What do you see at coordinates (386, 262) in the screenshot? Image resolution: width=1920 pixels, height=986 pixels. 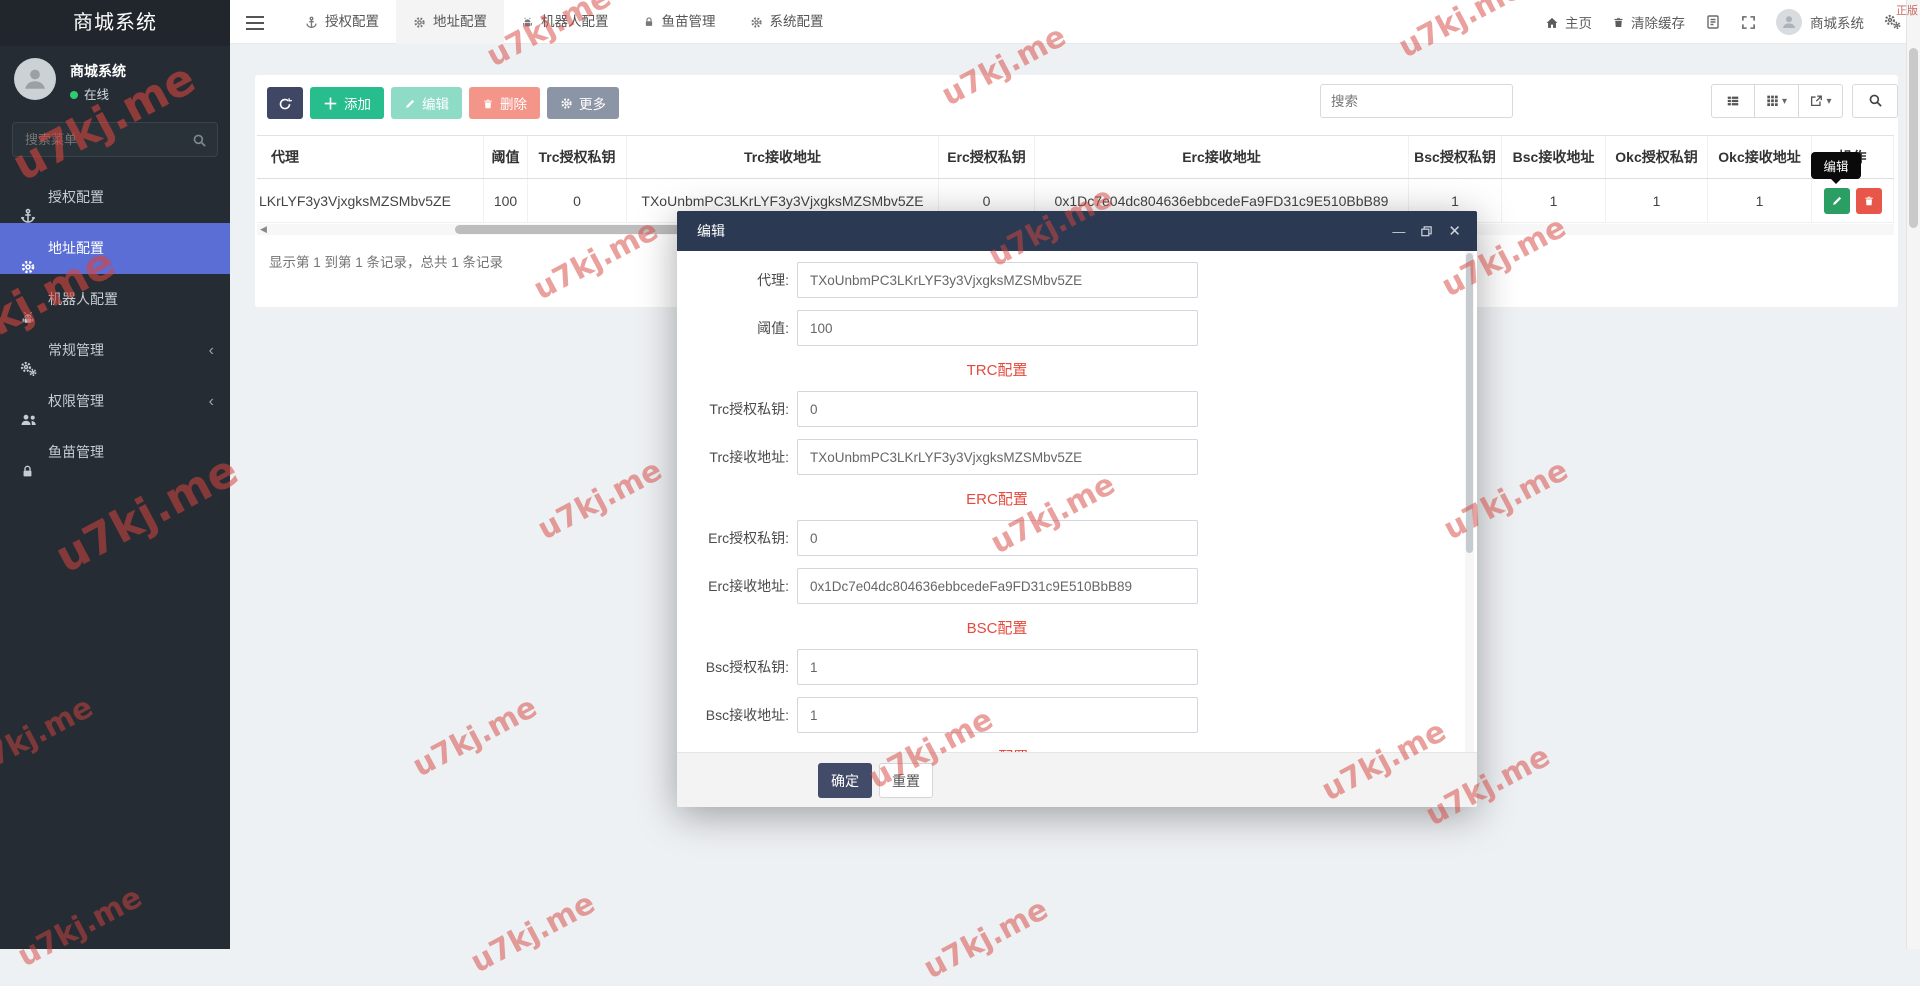 I see `record-summary: 显示第 1 到第 1 条记录，总共 1 条记录` at bounding box center [386, 262].